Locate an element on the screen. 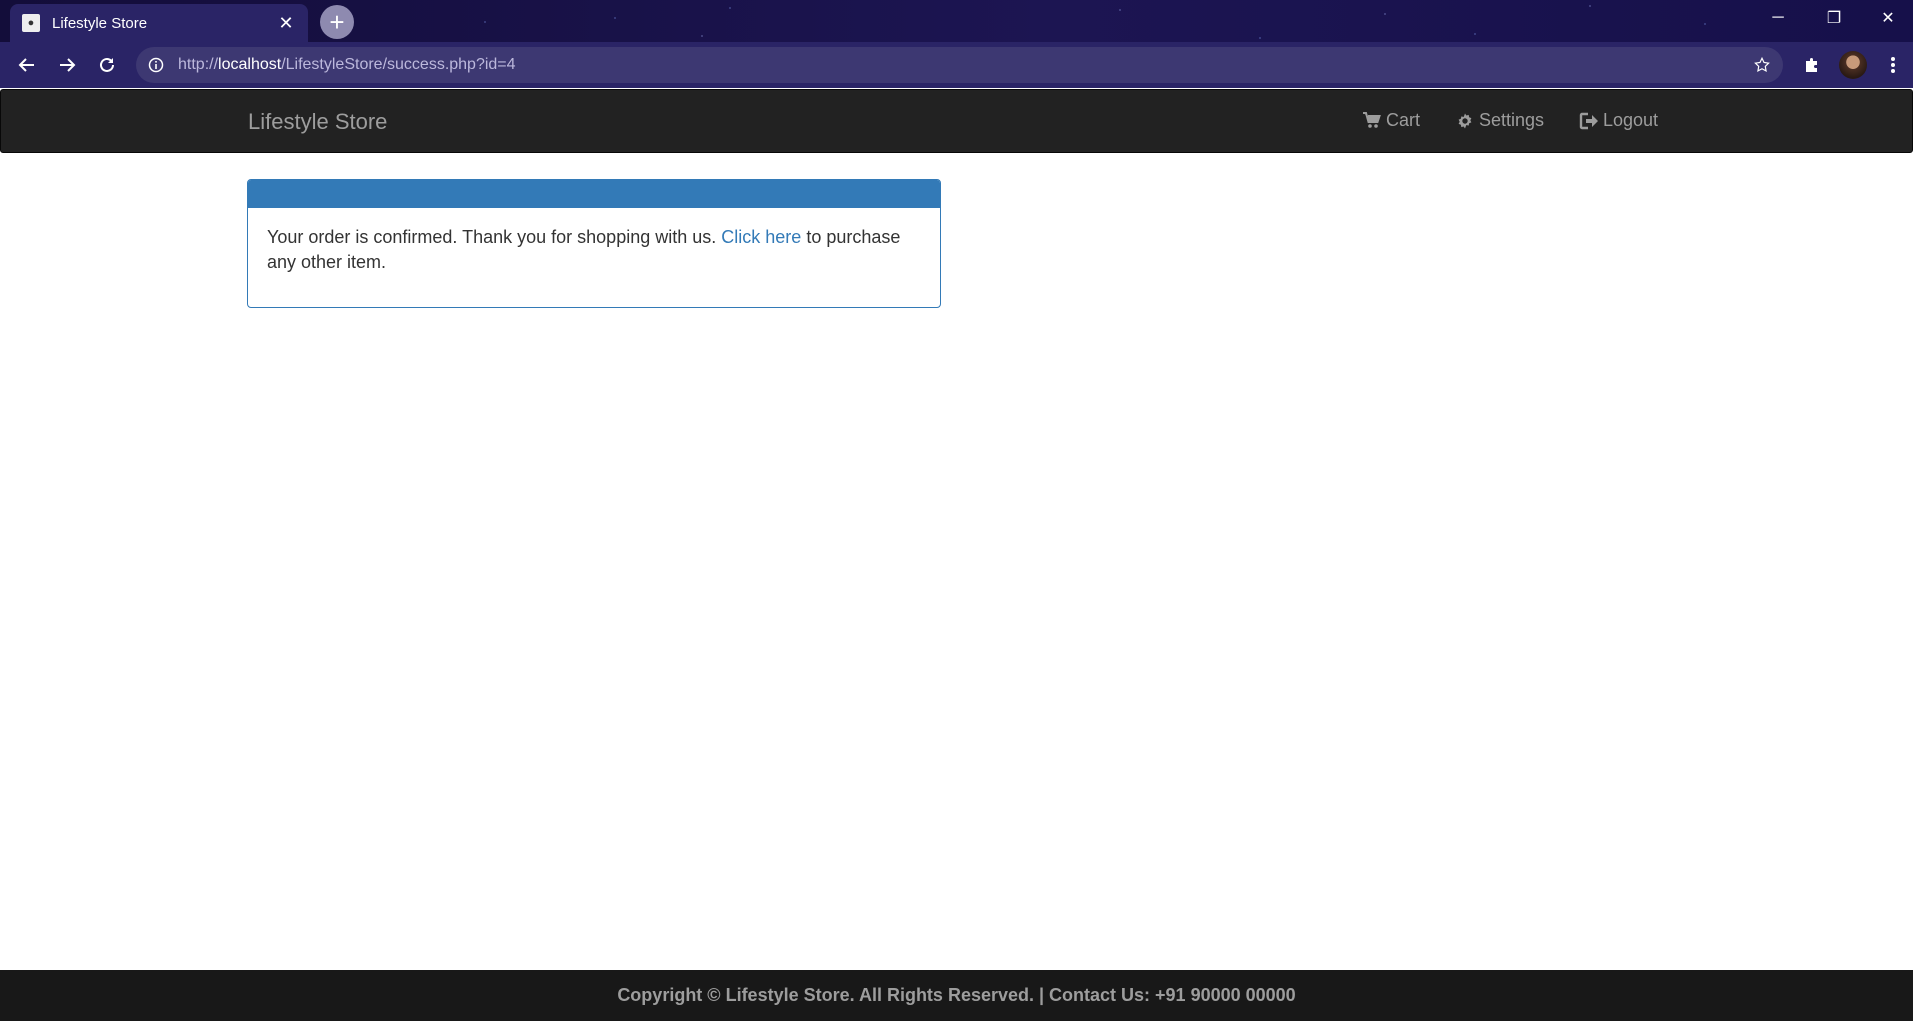 The height and width of the screenshot is (1021, 1913). info-icon is located at coordinates (156, 65).